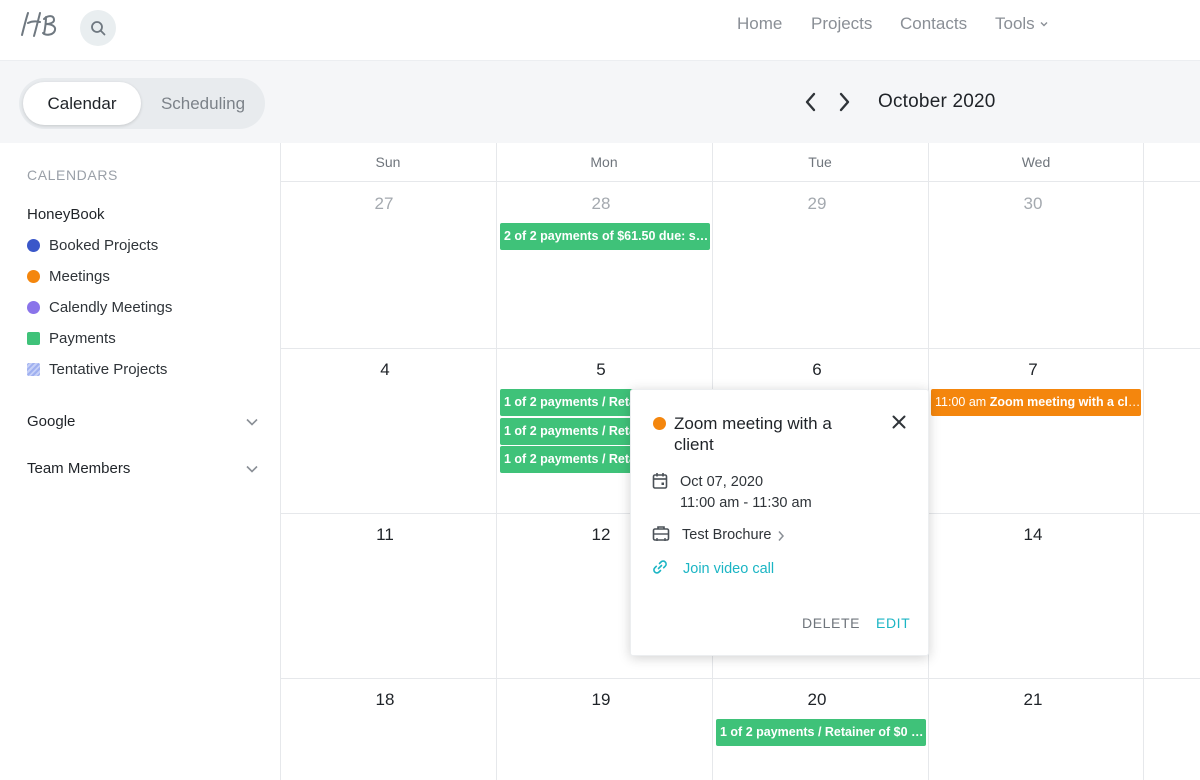 The width and height of the screenshot is (1200, 780). I want to click on nav-tools-label: Tools, so click(1015, 23).